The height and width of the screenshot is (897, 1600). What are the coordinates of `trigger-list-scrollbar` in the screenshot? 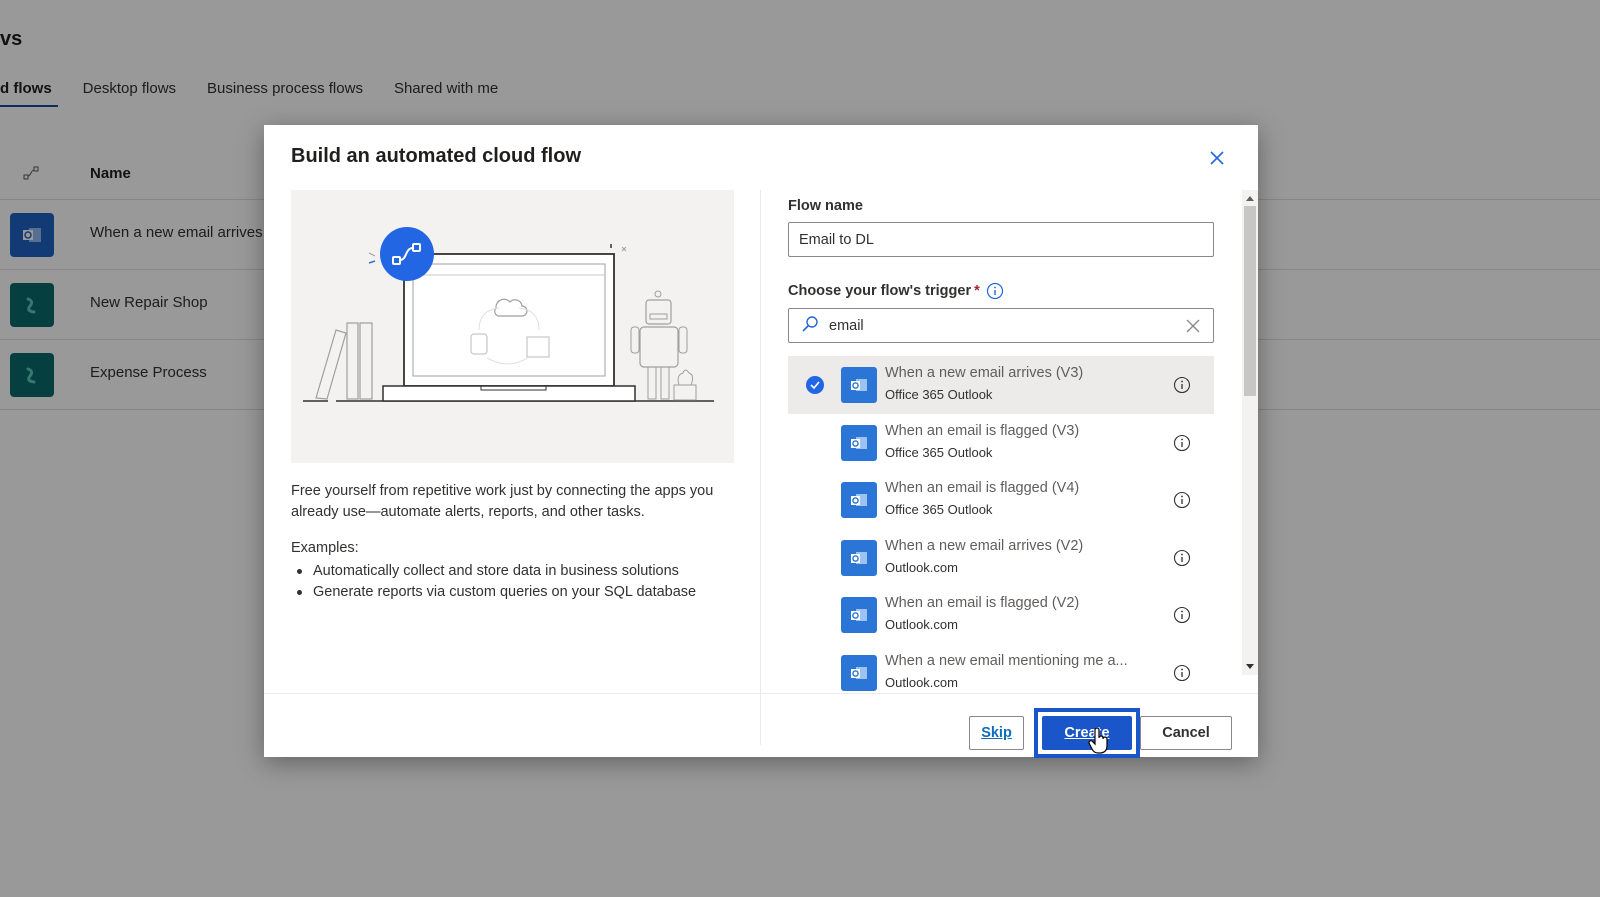 It's located at (1250, 432).